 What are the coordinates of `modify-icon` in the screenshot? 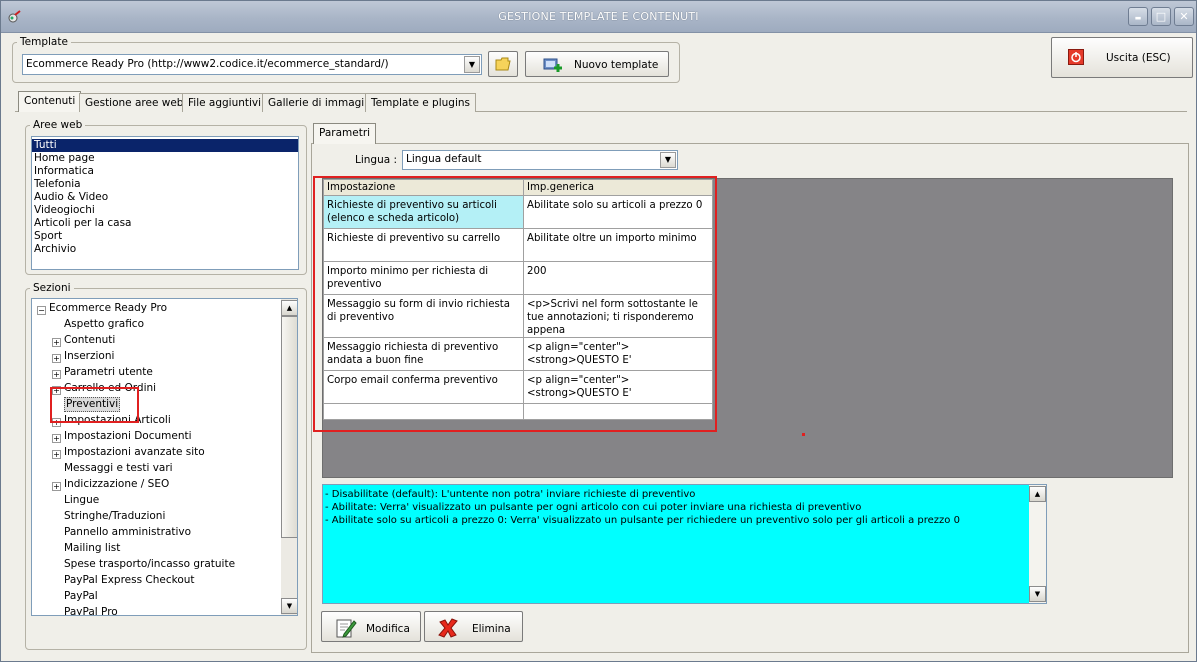 It's located at (346, 628).